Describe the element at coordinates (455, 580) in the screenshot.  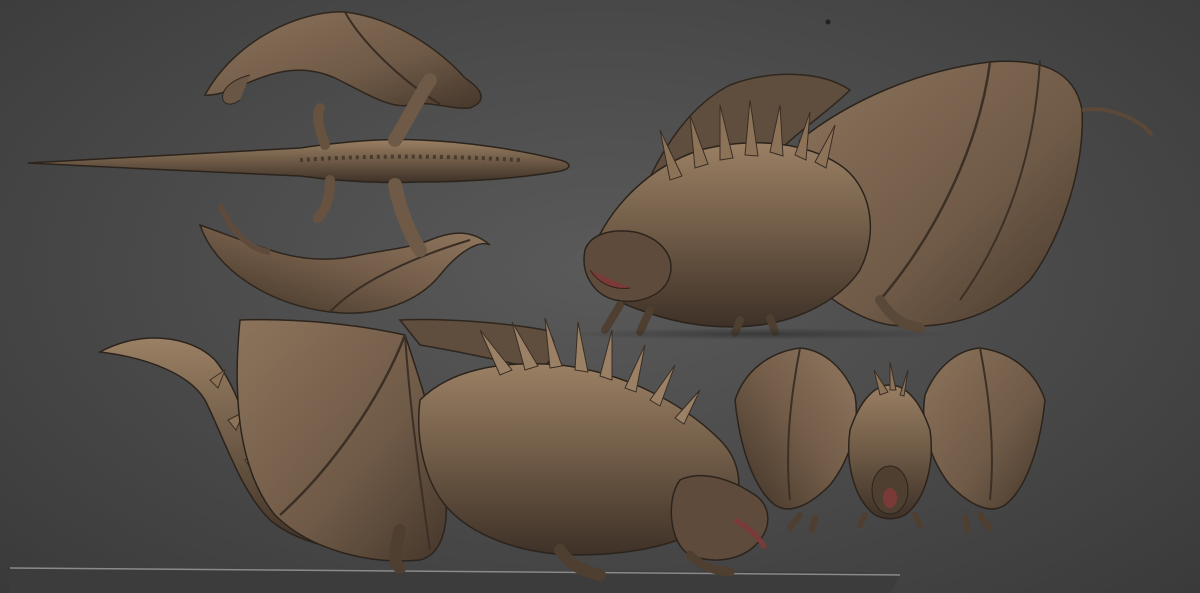
I see `floor-plane` at that location.